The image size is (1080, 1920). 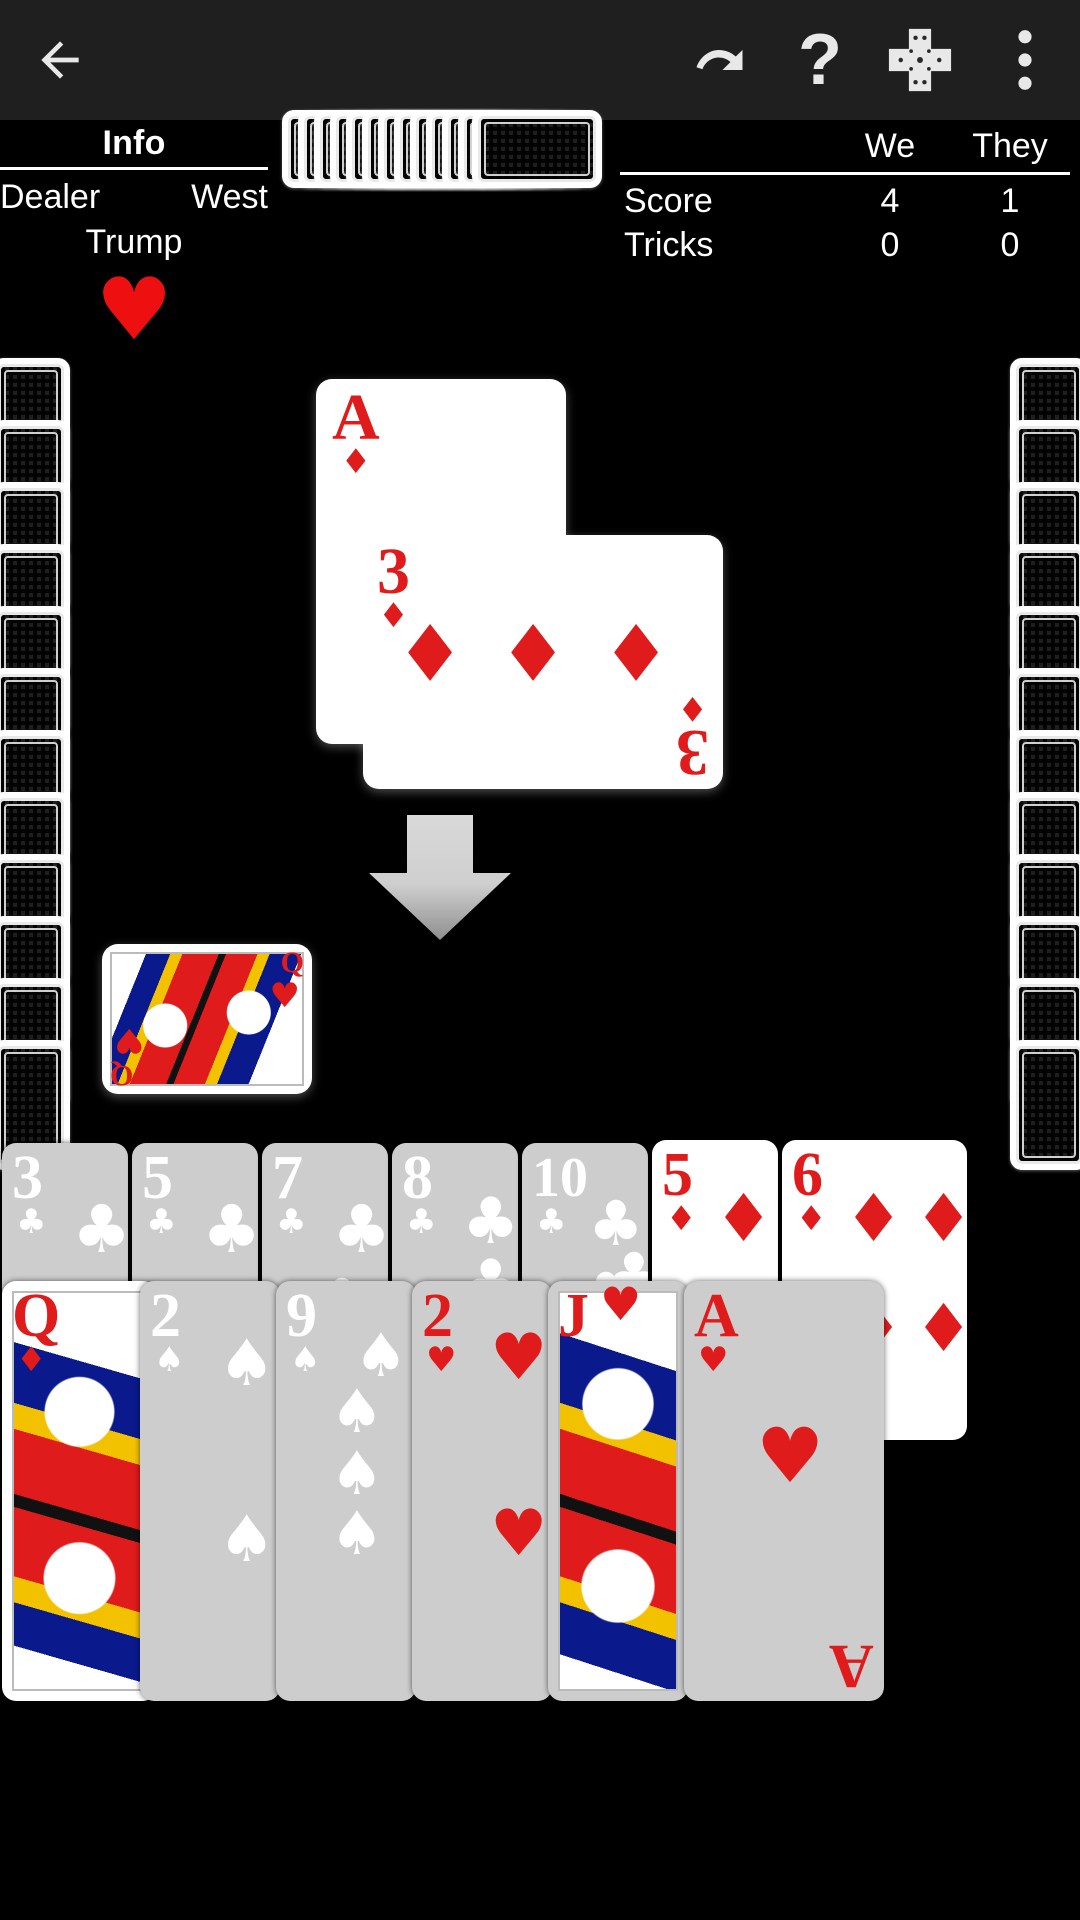 I want to click on played-north-rank: A, so click(x=356, y=417).